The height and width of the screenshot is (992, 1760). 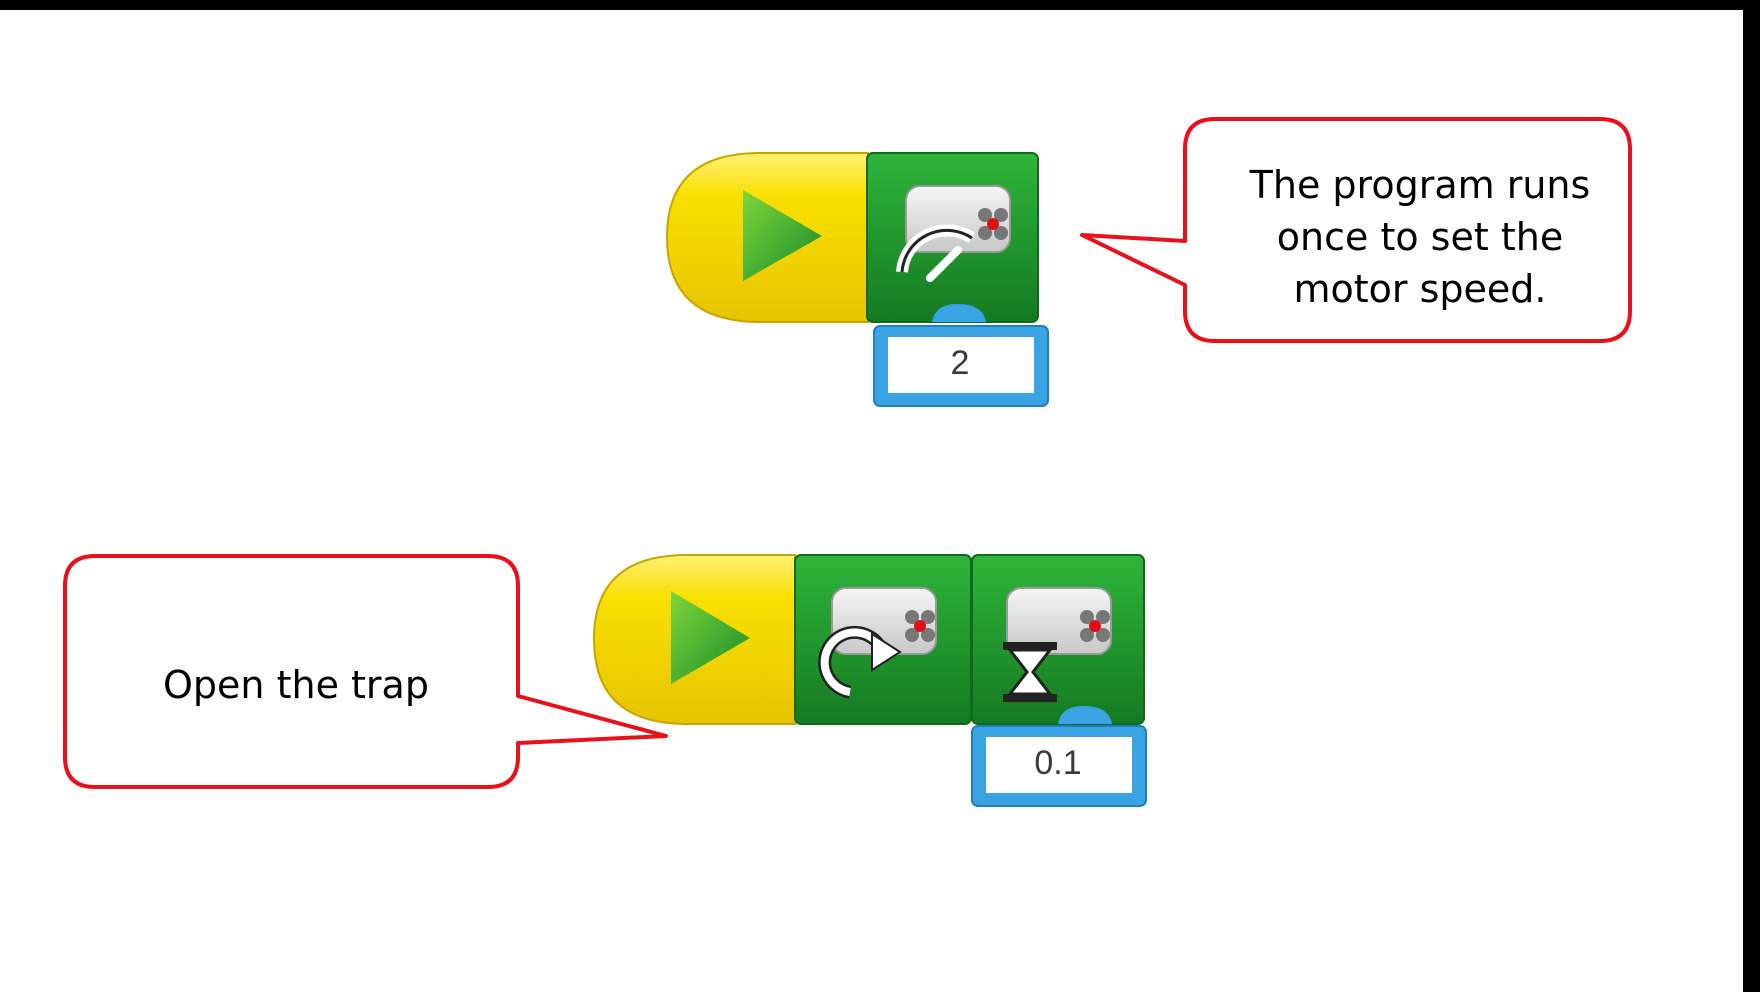 I want to click on motor-direction-block, so click(x=883, y=639).